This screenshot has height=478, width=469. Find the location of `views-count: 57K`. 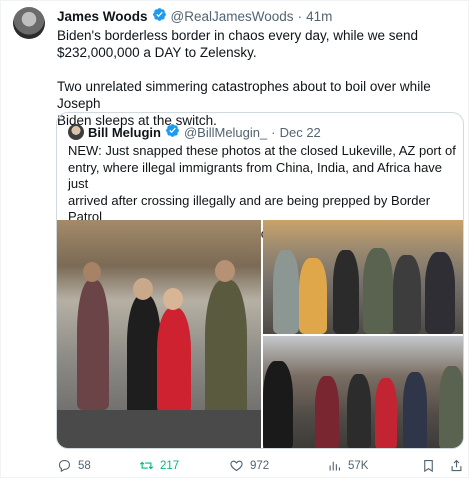

views-count: 57K is located at coordinates (358, 465).